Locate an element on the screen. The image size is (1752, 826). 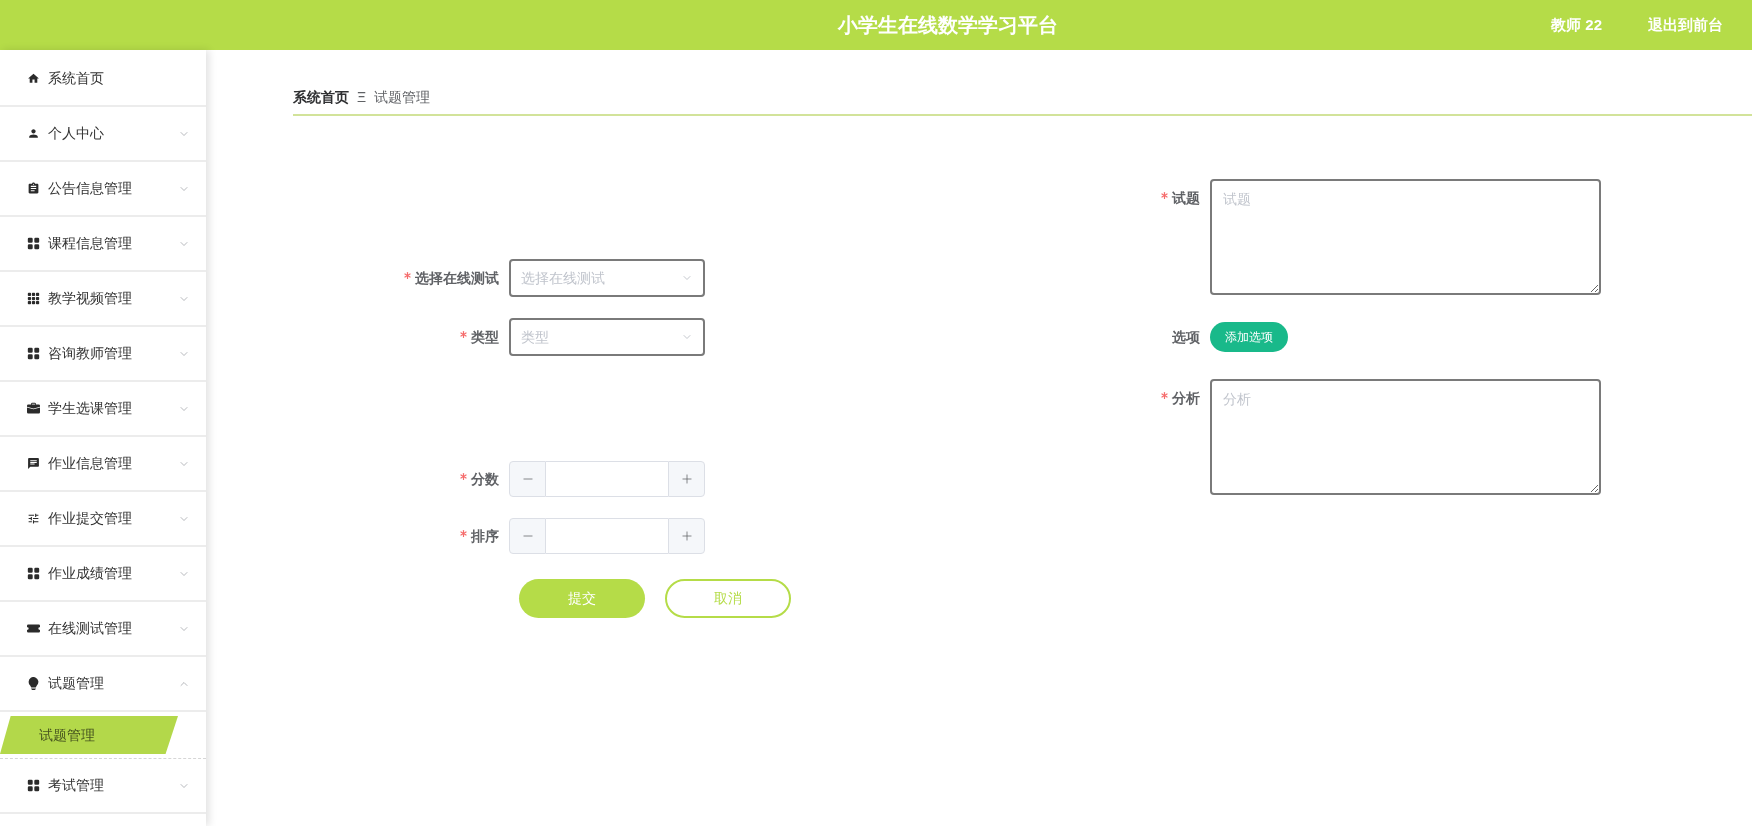
sidebar-menu-item: 考试管理 is located at coordinates (103, 786).